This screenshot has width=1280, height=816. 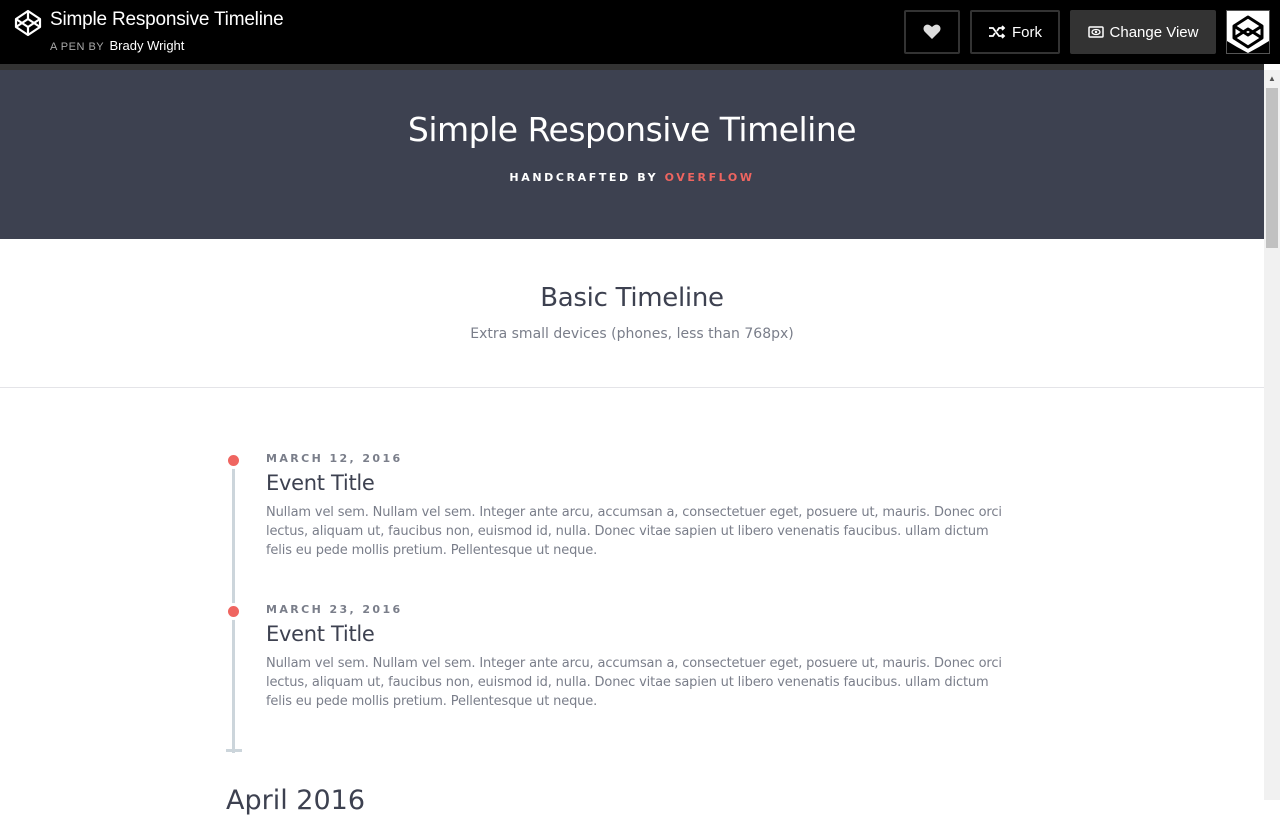 I want to click on codepen-avatar-icon, so click(x=1248, y=32).